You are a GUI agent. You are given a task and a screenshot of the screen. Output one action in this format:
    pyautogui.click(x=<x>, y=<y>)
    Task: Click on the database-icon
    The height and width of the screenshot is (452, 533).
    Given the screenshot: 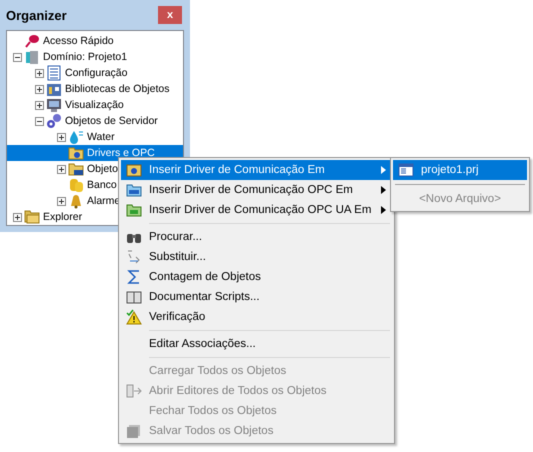 What is the action you would take?
    pyautogui.click(x=76, y=185)
    